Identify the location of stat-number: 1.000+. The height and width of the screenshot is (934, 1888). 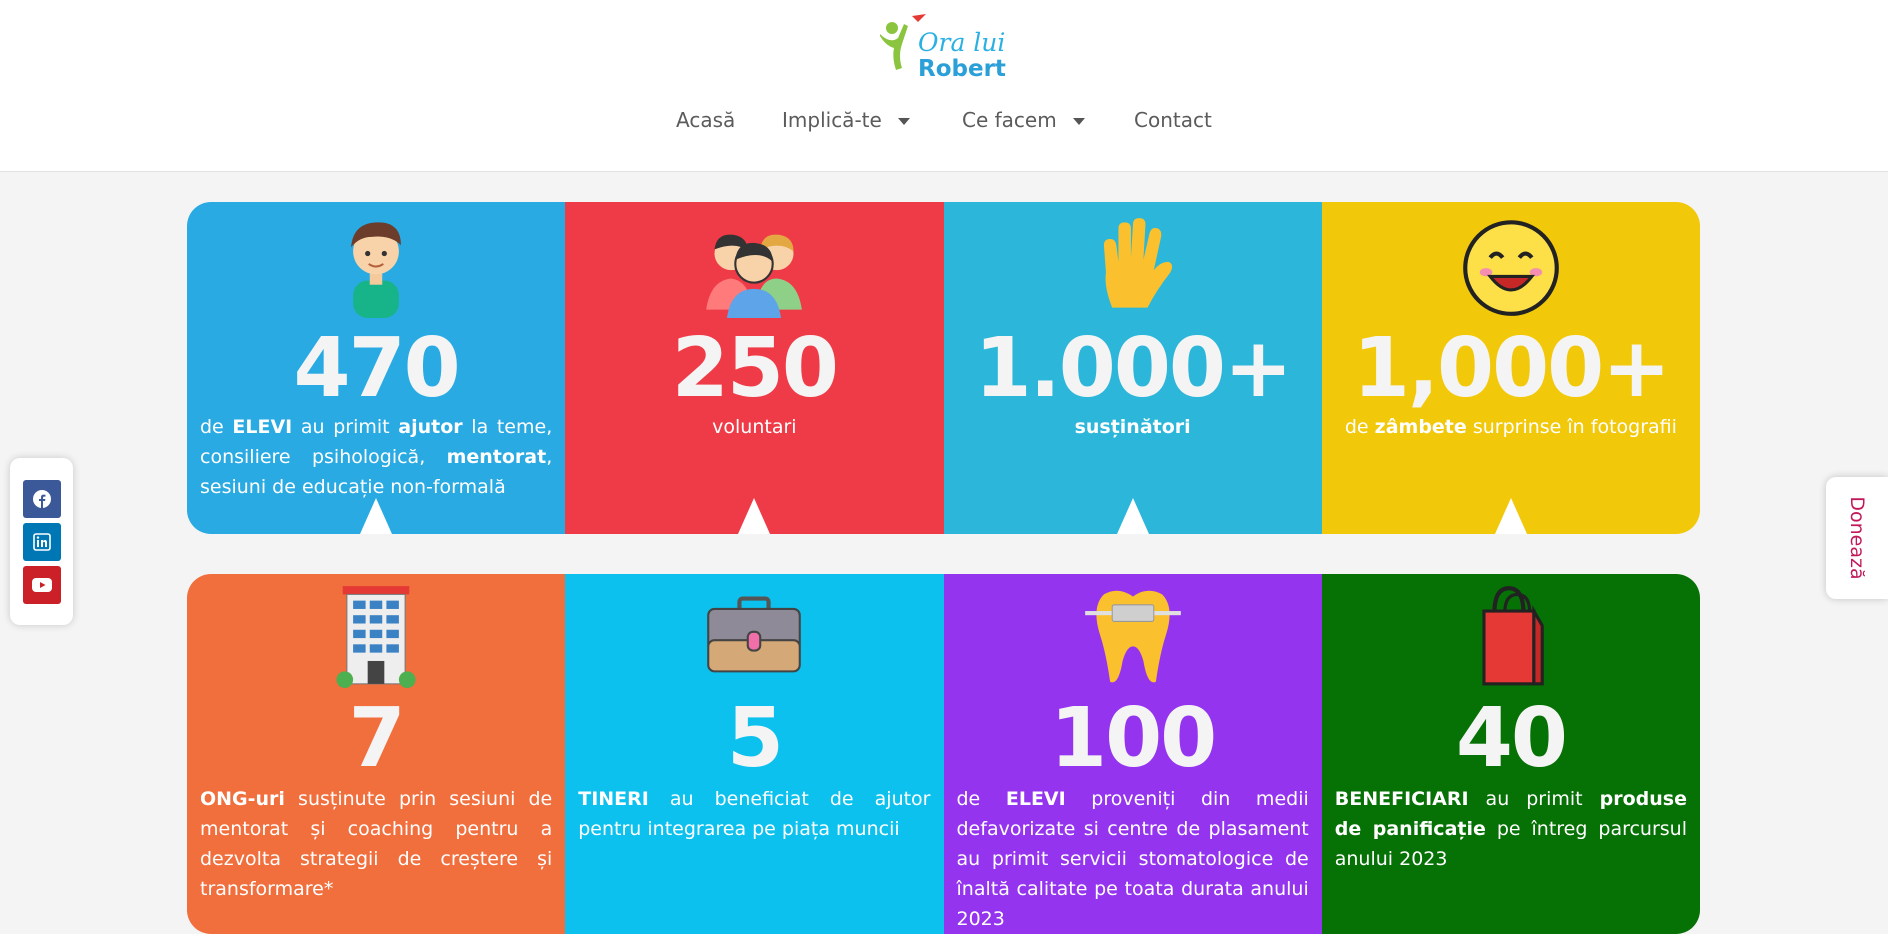
(1133, 368).